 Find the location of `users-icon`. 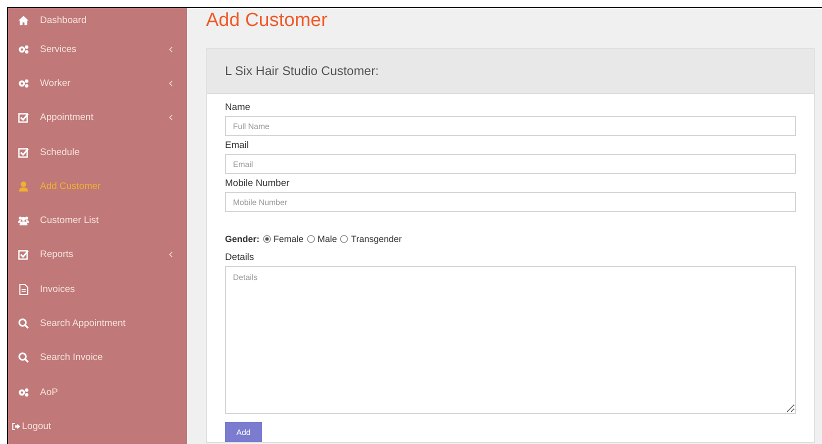

users-icon is located at coordinates (23, 220).